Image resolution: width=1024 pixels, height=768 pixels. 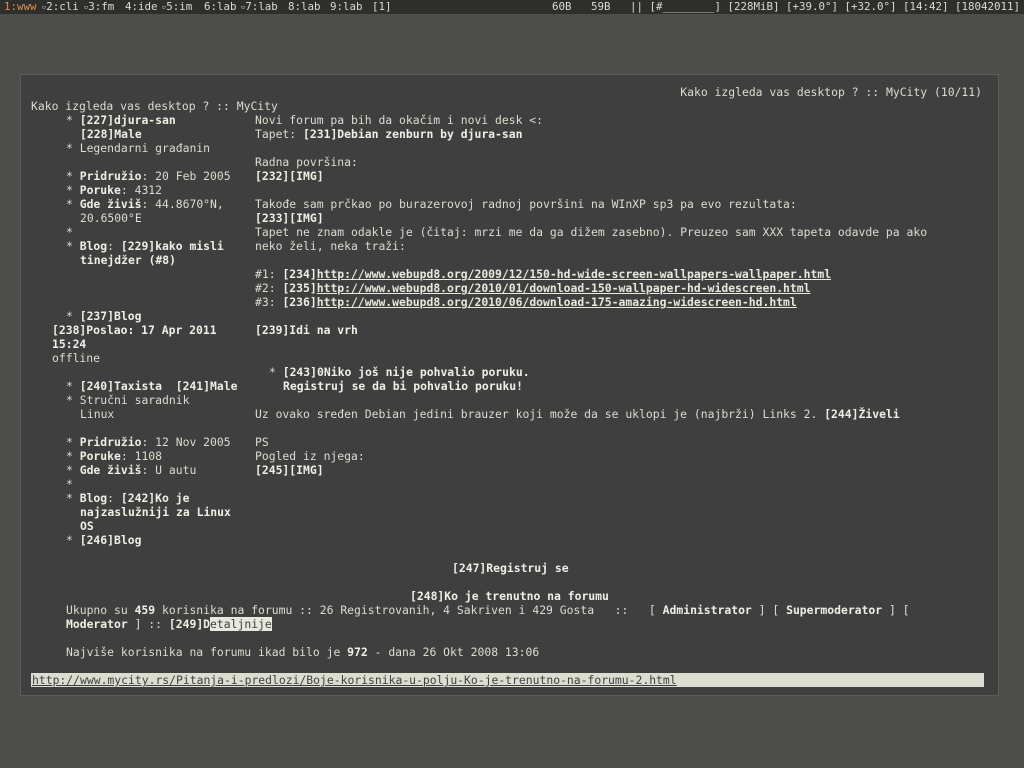 I want to click on post1-wallpaper: Tapet: [231]Debian zenburn by djura-san, so click(x=388, y=134).